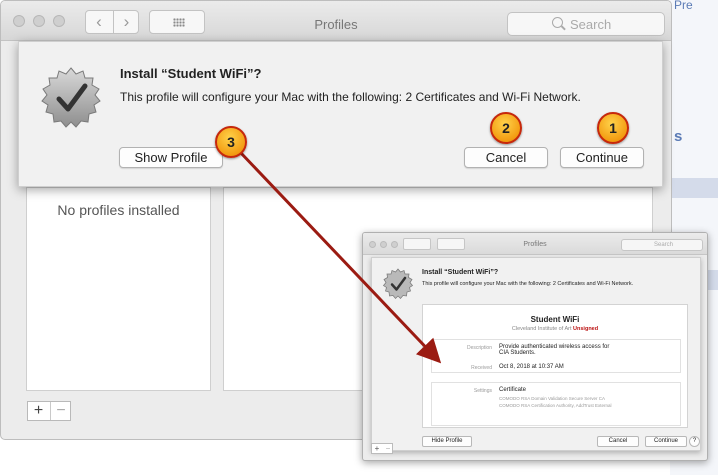 The image size is (718, 475). I want to click on inset-profile-org: Cleveland Institute of Art Unsigned, so click(555, 329).